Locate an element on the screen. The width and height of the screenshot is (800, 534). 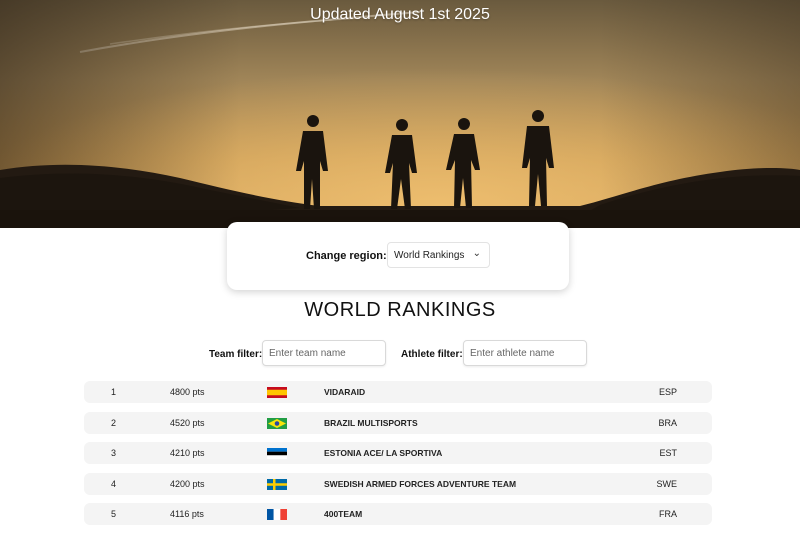
ranking-row: 5 4116 pts 400TEAM FRA is located at coordinates (398, 514).